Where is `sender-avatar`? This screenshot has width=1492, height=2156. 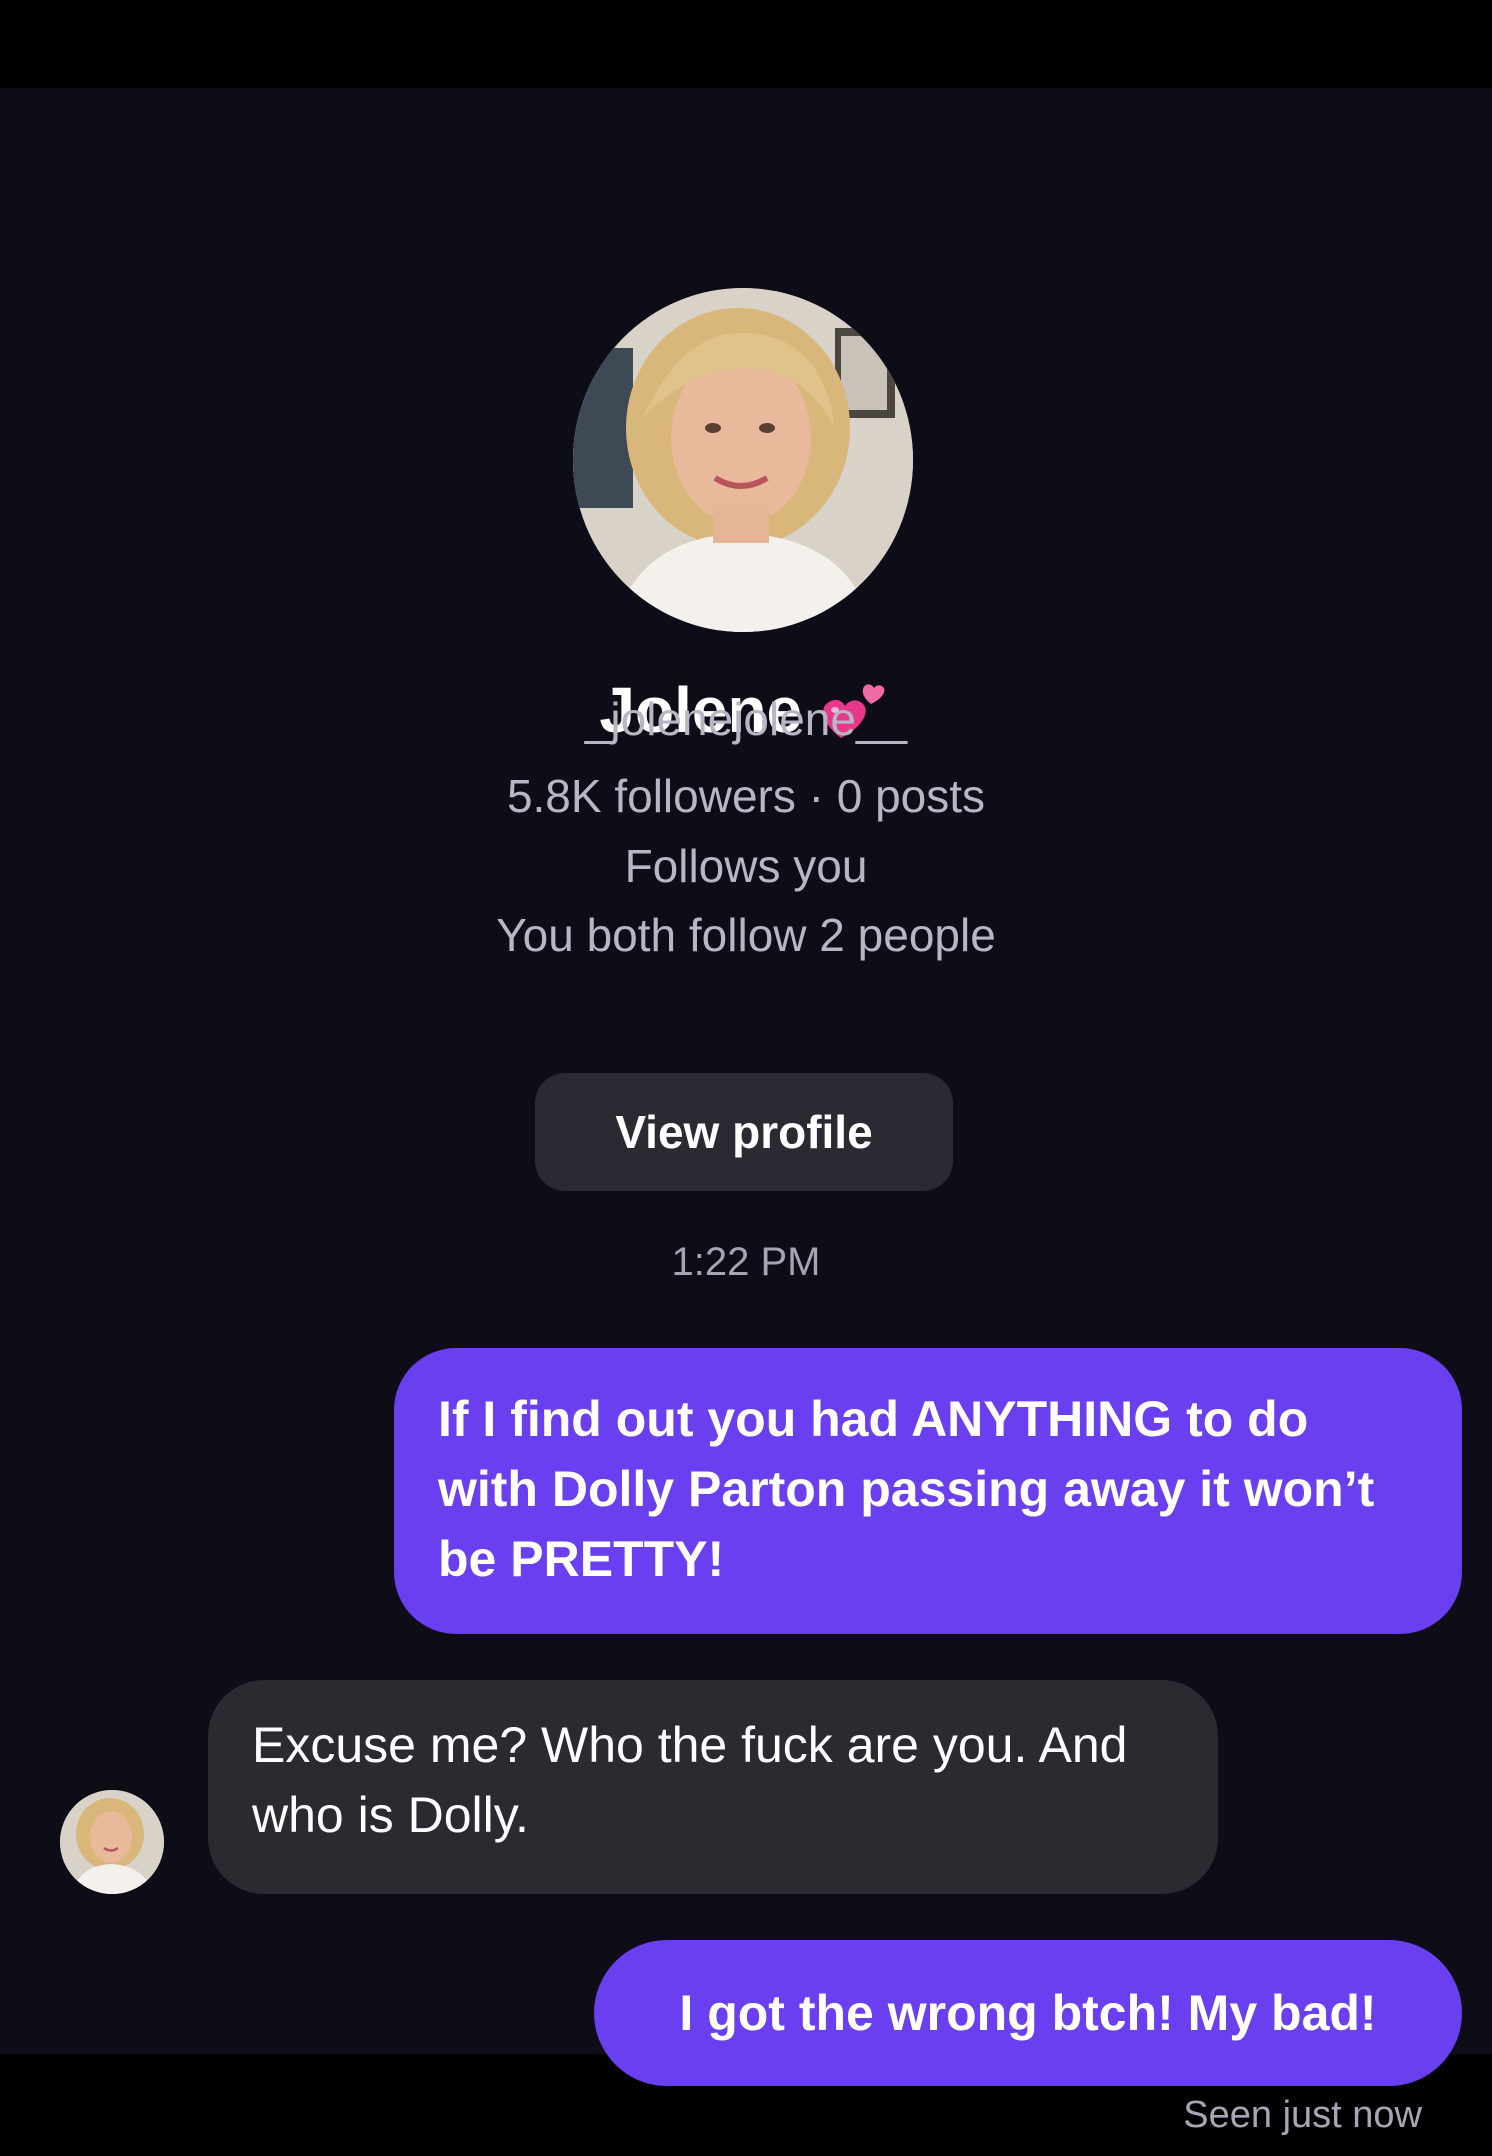 sender-avatar is located at coordinates (112, 1842).